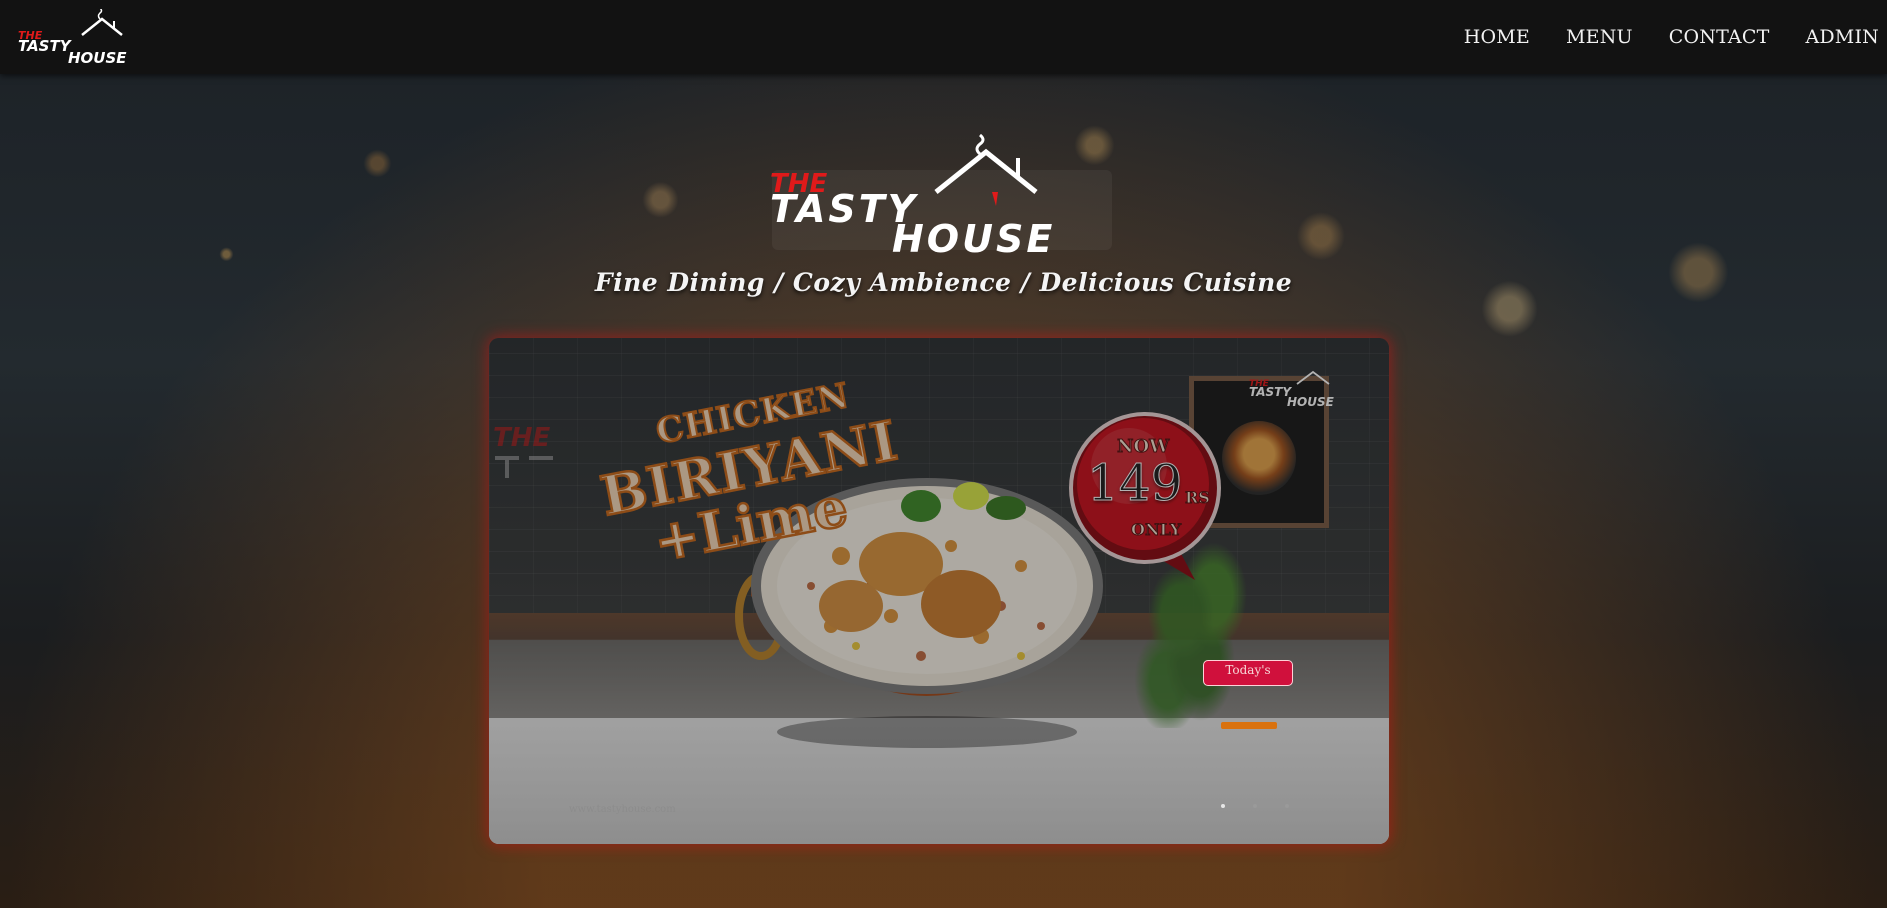 This screenshot has height=908, width=1887. I want to click on hero-logo: THE TASTY HOUSE, so click(941, 198).